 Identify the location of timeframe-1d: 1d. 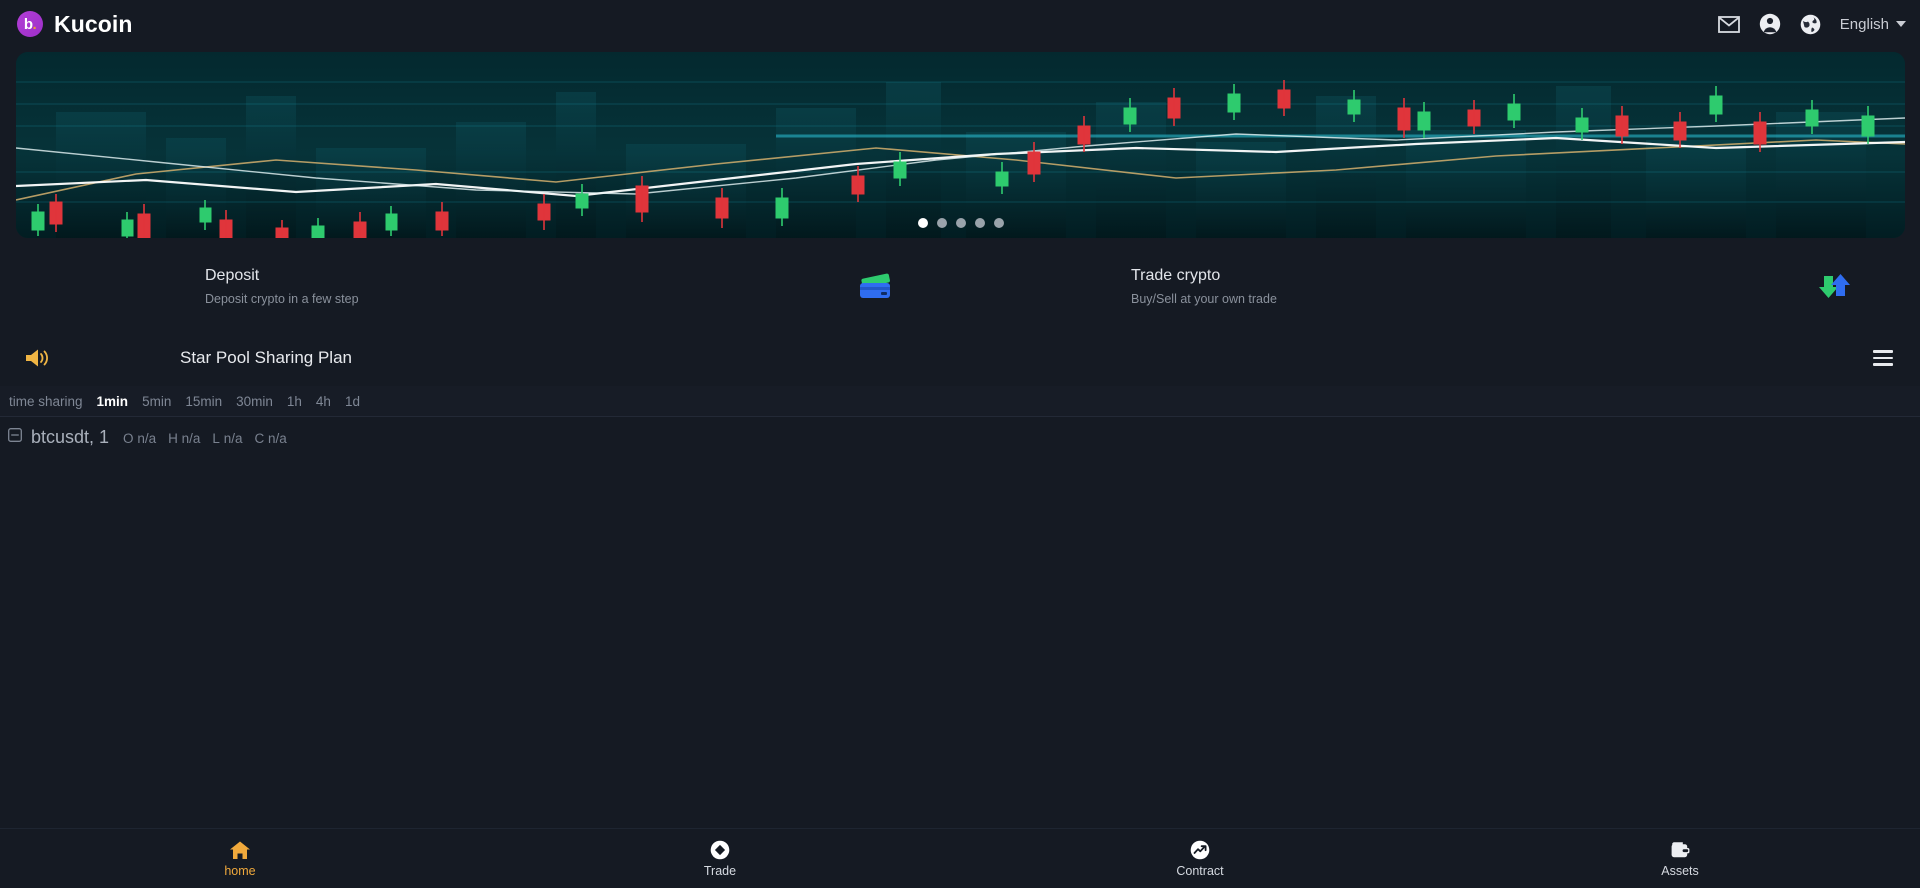
(352, 401).